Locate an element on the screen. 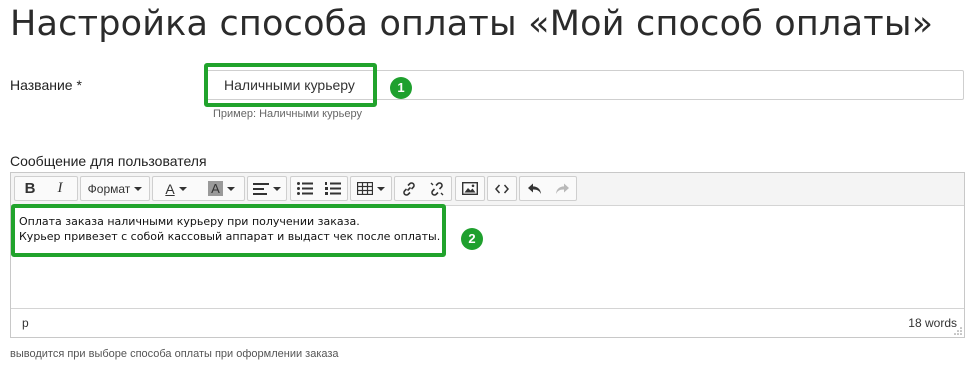 This screenshot has height=369, width=976. insert-link-button is located at coordinates (409, 188).